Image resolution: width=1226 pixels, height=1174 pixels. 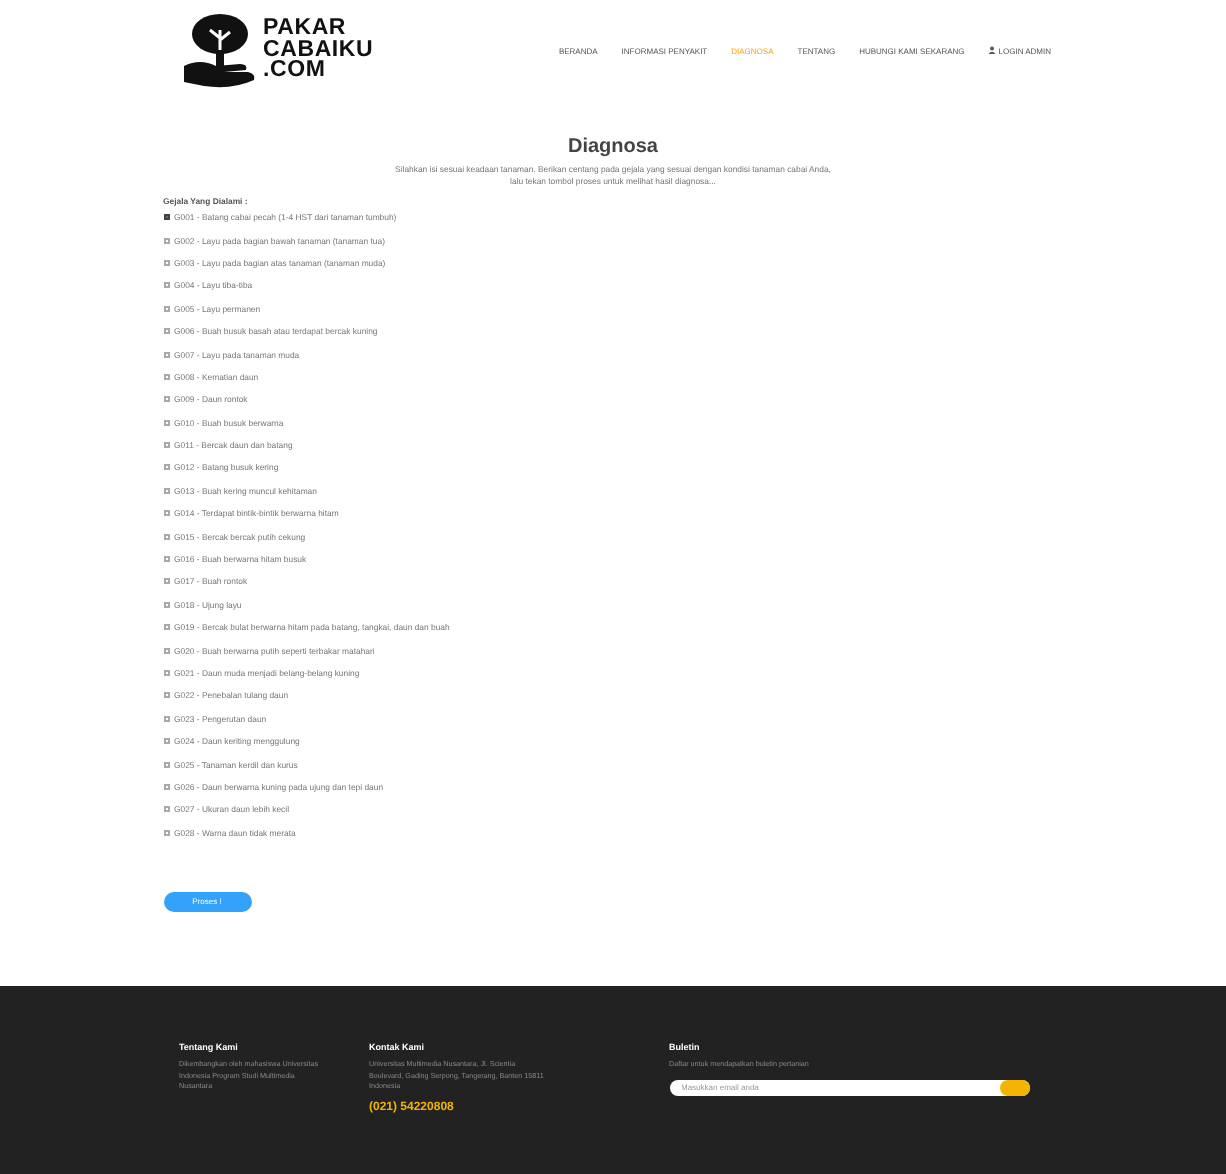 I want to click on page-title: Diagnosa, so click(x=612, y=147).